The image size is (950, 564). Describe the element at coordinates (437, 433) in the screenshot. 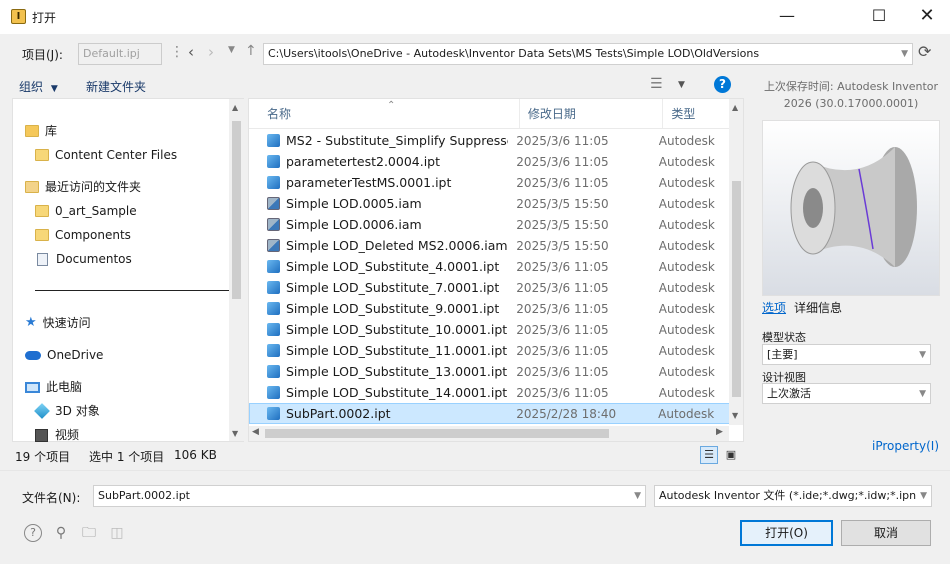

I see `list-hscrollbar-thumb` at that location.